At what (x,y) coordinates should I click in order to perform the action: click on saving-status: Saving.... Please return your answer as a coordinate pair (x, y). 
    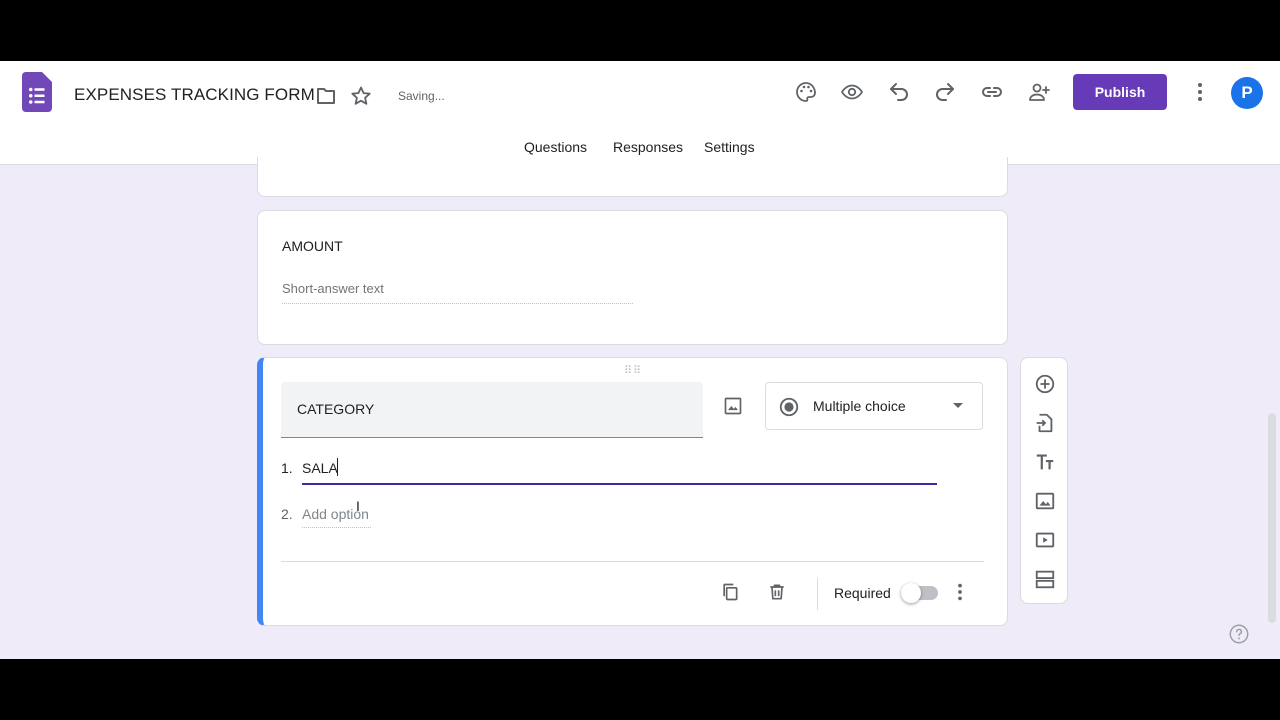
    Looking at the image, I should click on (421, 96).